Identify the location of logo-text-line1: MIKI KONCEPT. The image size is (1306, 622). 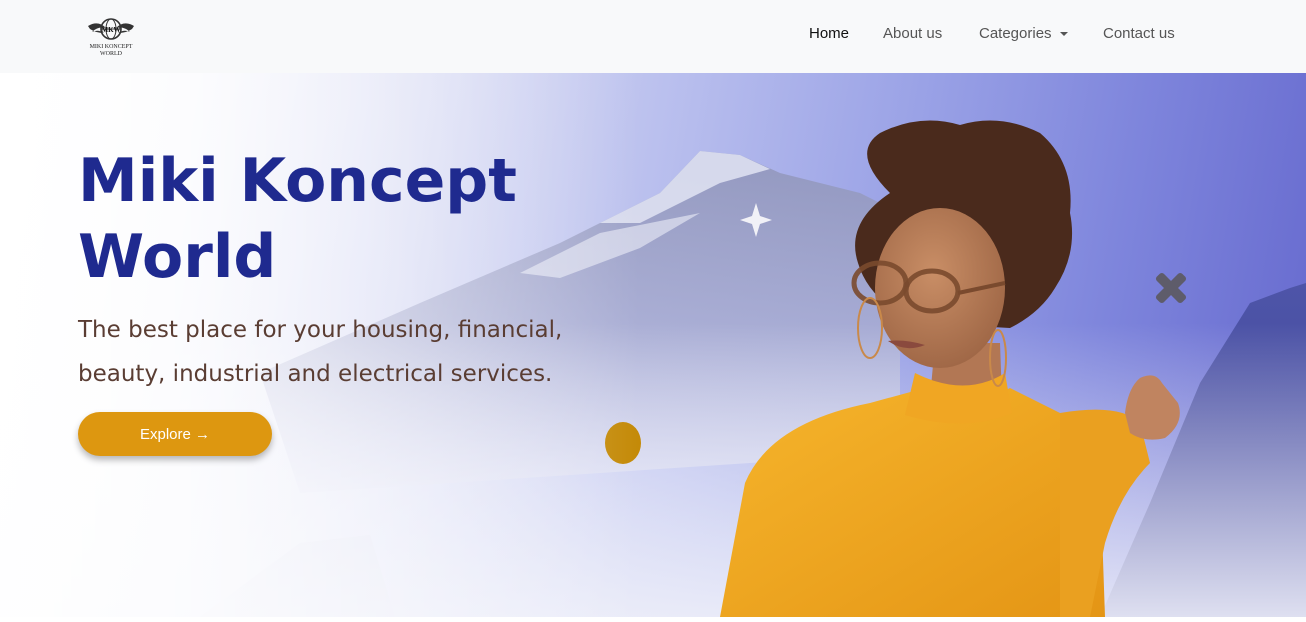
(111, 47).